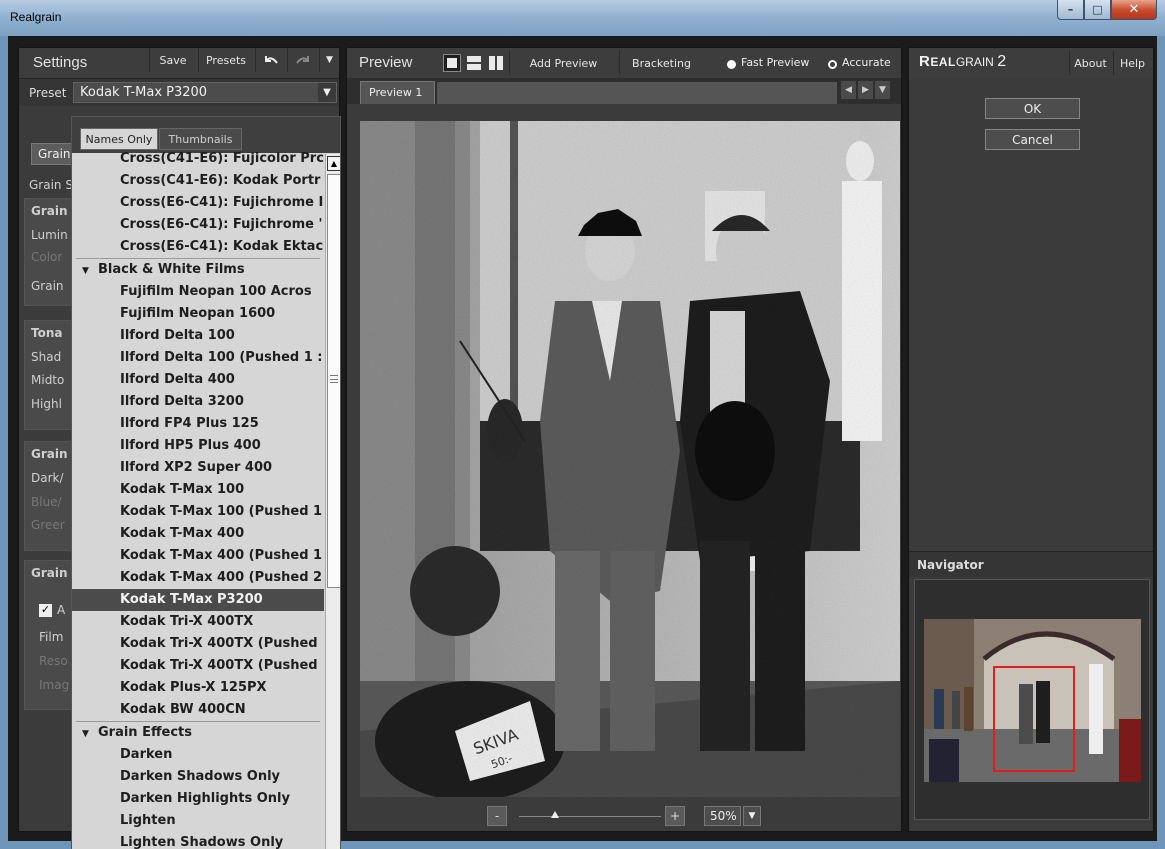 Image resolution: width=1165 pixels, height=849 pixels. Describe the element at coordinates (198, 402) in the screenshot. I see `preset-item: Ilford Delta 3200` at that location.